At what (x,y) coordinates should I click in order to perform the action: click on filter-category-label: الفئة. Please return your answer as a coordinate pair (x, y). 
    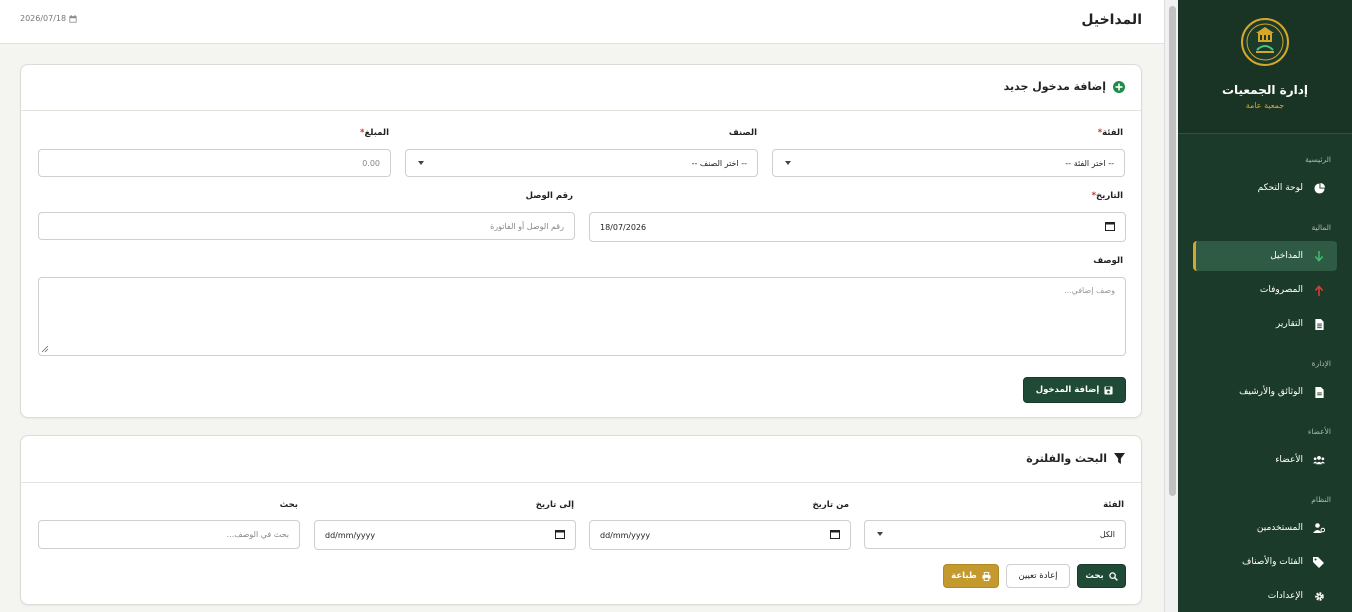
    Looking at the image, I should click on (1113, 505).